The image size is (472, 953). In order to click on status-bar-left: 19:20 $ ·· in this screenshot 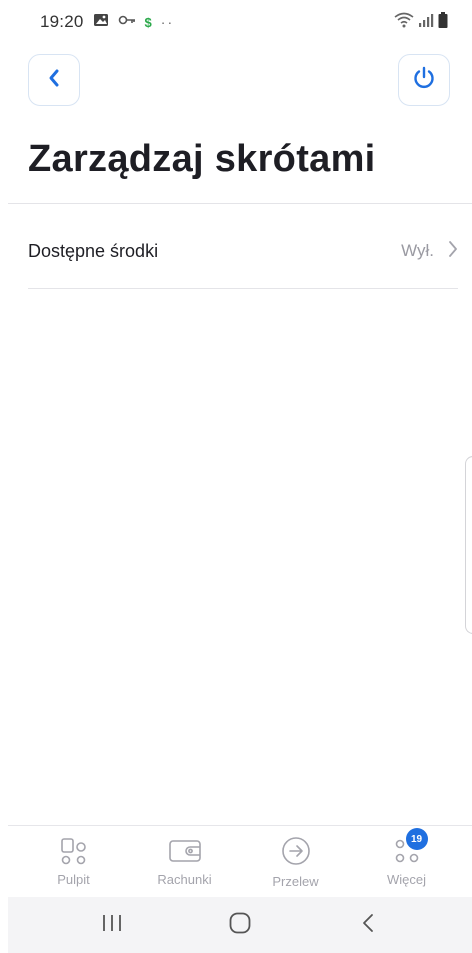, I will do `click(107, 22)`.